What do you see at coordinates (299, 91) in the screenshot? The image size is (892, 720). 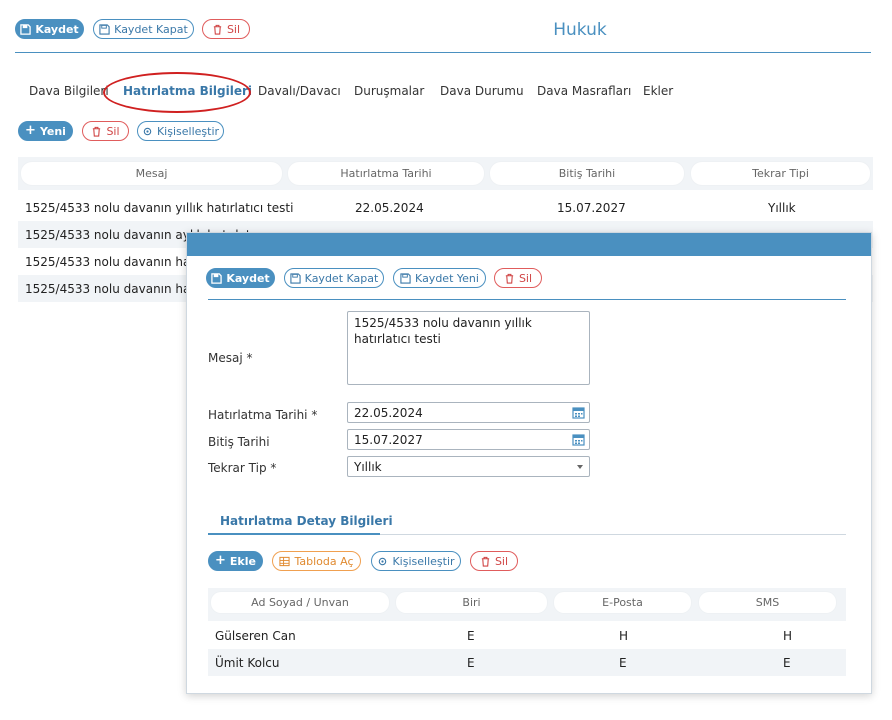 I see `tab-defendant-plaintiff: Davalı/Davacı` at bounding box center [299, 91].